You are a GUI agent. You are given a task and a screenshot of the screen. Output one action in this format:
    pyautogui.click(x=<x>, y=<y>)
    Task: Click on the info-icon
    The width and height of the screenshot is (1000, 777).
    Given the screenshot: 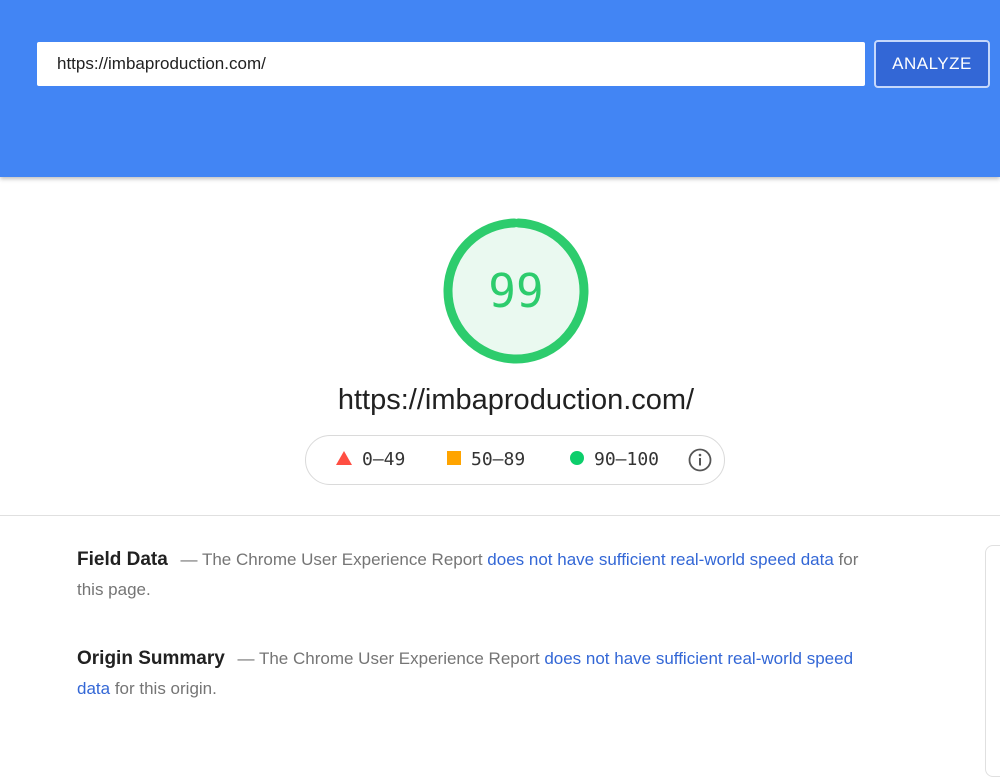 What is the action you would take?
    pyautogui.click(x=700, y=460)
    